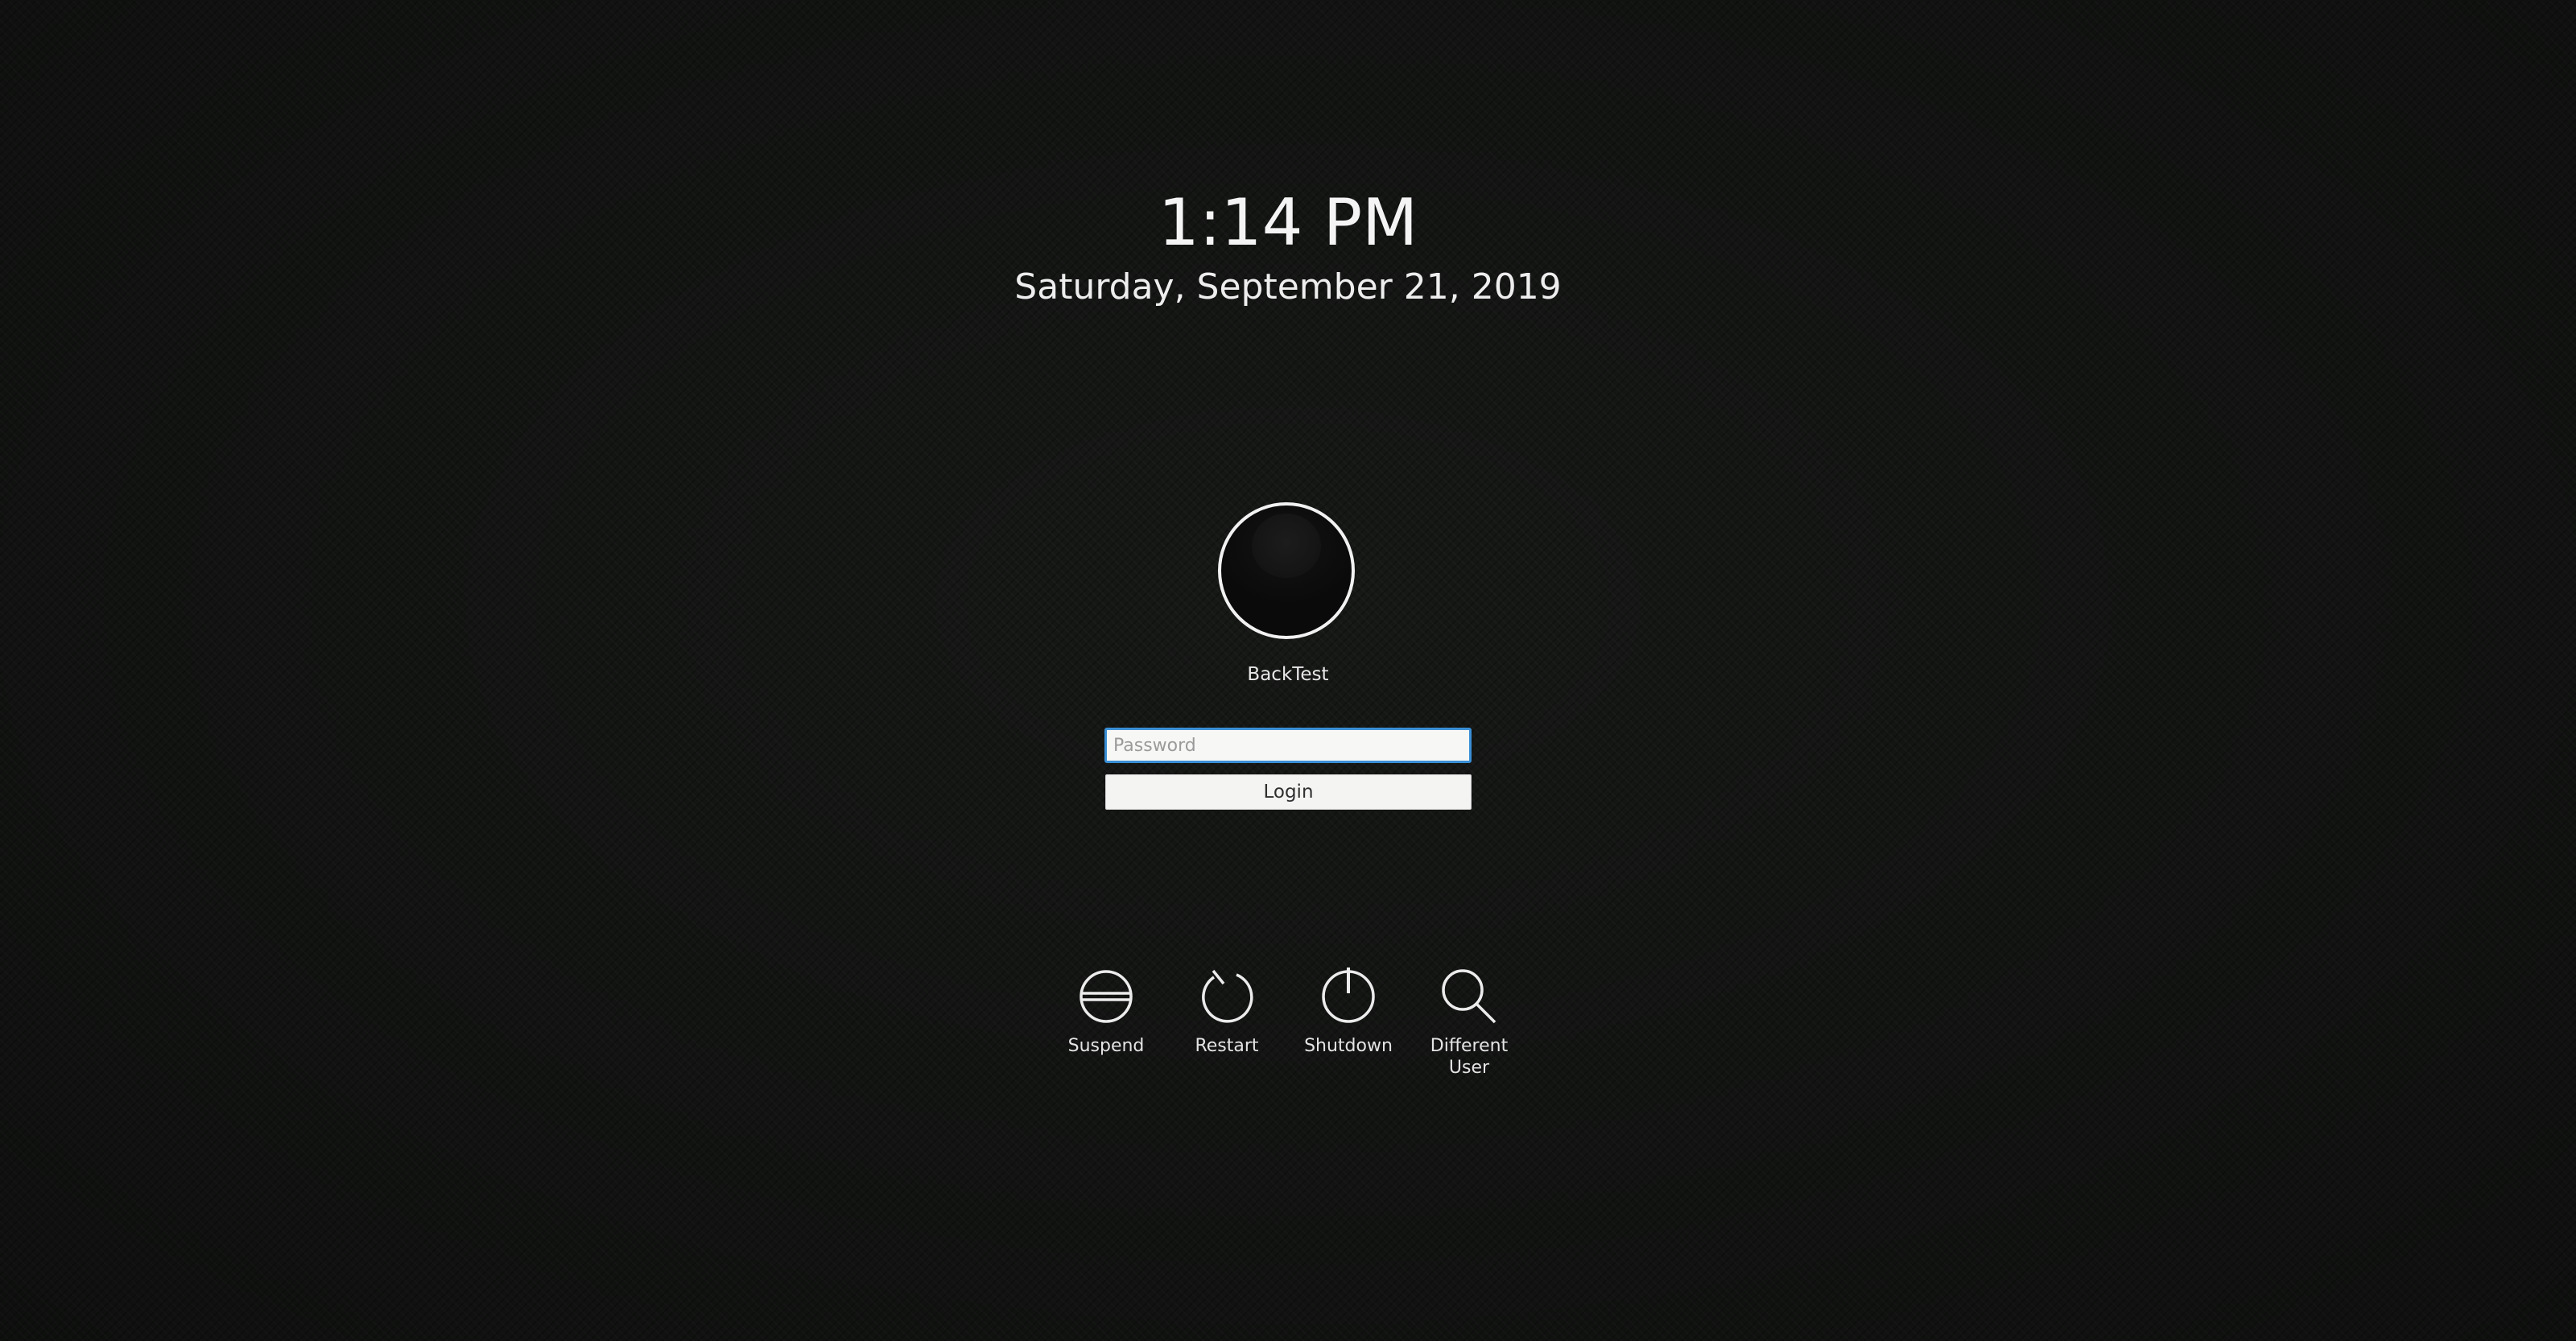 This screenshot has height=1341, width=2576. What do you see at coordinates (1288, 222) in the screenshot?
I see `clock-time: 1:14 PM` at bounding box center [1288, 222].